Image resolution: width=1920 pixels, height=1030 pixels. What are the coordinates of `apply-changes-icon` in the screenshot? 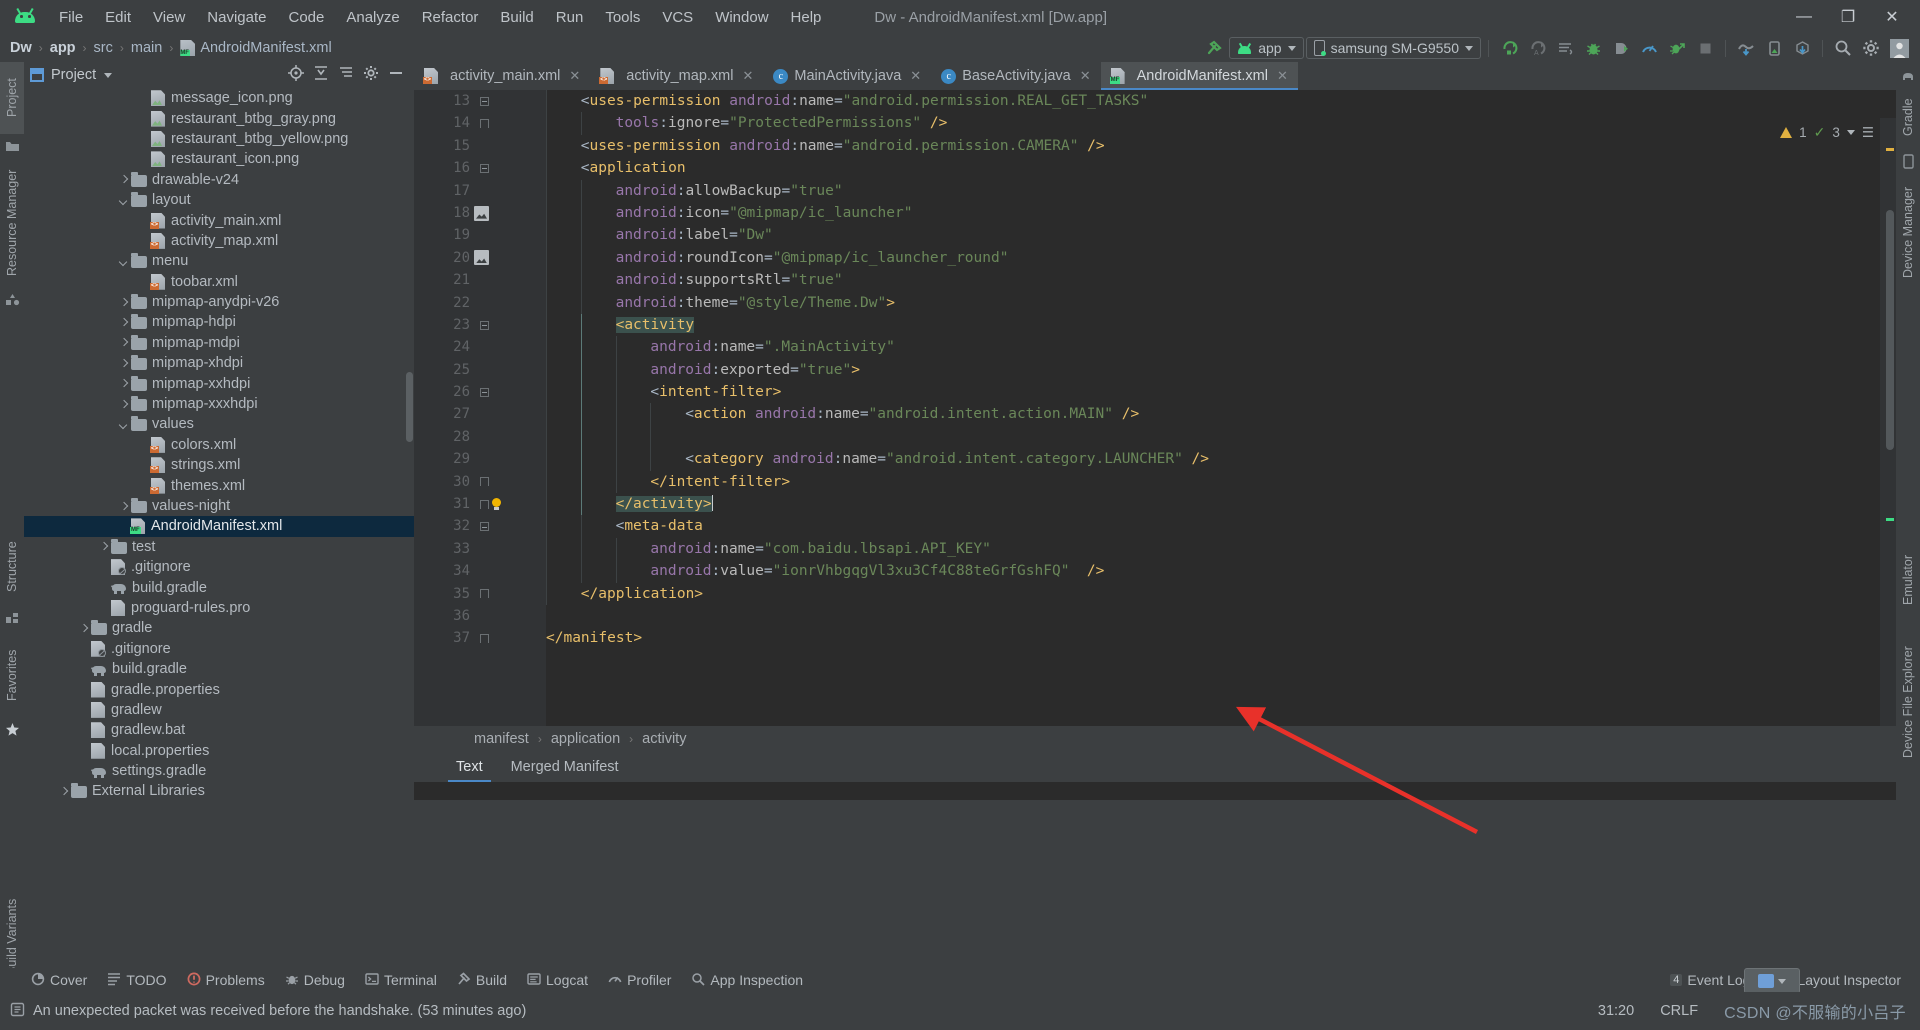 It's located at (1677, 48).